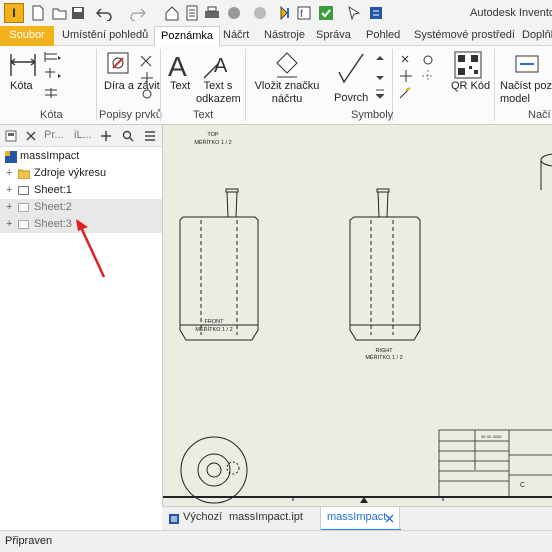 This screenshot has height=552, width=552. I want to click on hole-thread-icon, so click(118, 65).